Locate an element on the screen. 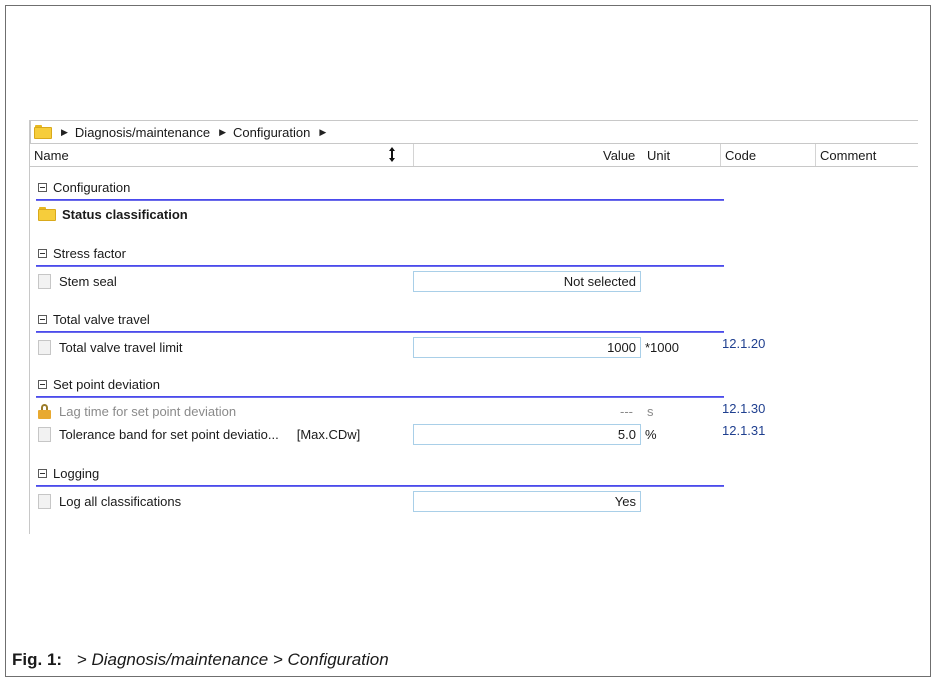 The height and width of the screenshot is (684, 938). tree-item-log-all-classifications: Log all classifications is located at coordinates (109, 501).